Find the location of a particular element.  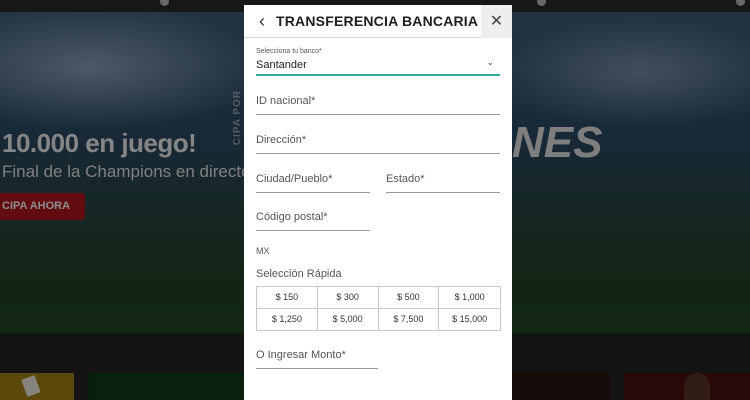

modal-header: ‹ TRANSFERENCIA BANCARIA ✕ is located at coordinates (378, 21).